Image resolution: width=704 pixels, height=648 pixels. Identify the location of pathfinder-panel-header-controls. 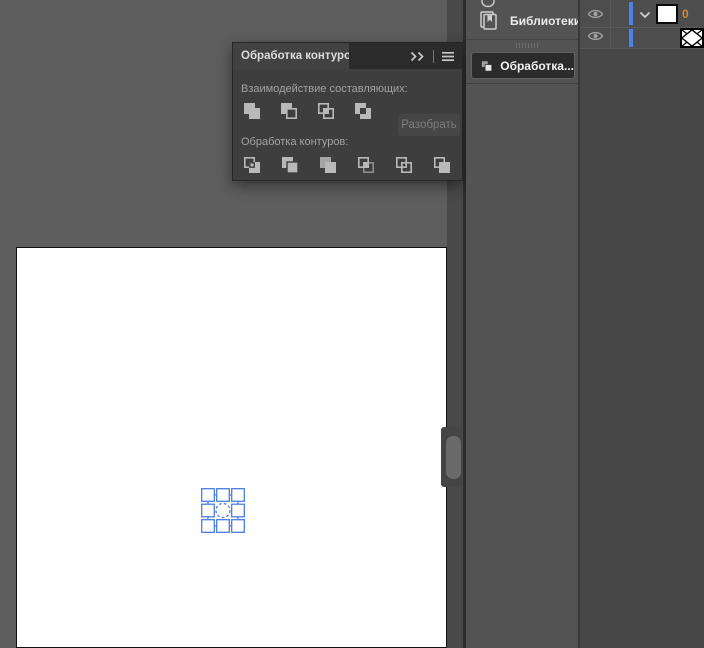
(405, 56).